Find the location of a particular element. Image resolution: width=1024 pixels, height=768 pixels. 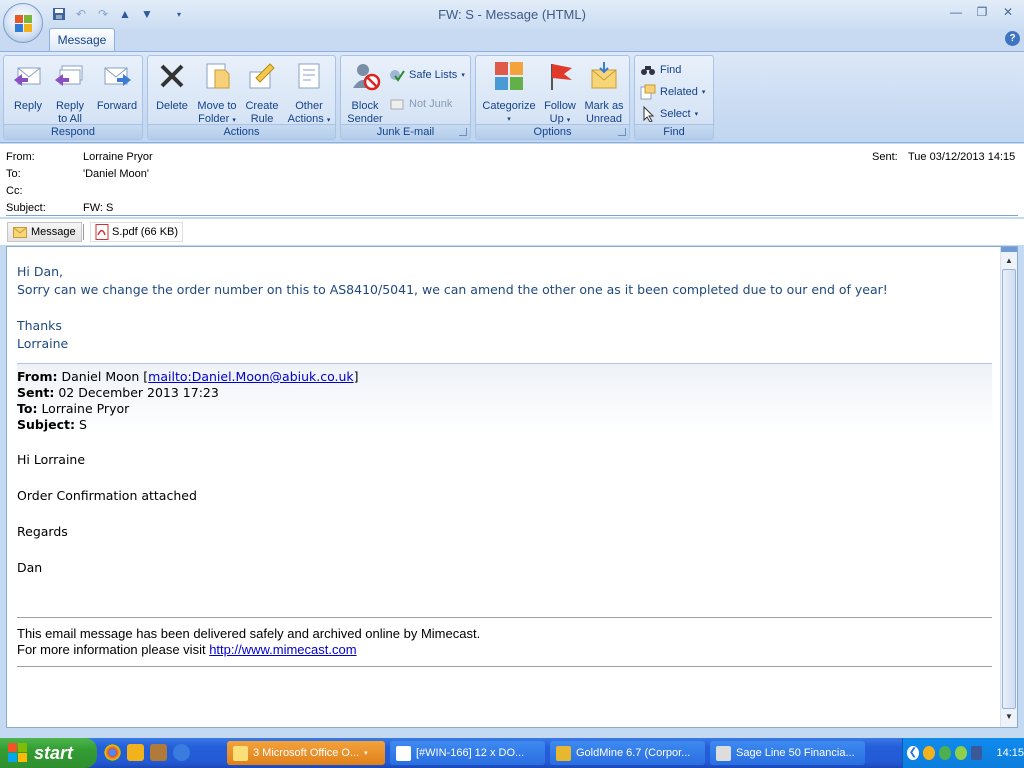

orig-subject-line: Subject: S is located at coordinates (52, 424).